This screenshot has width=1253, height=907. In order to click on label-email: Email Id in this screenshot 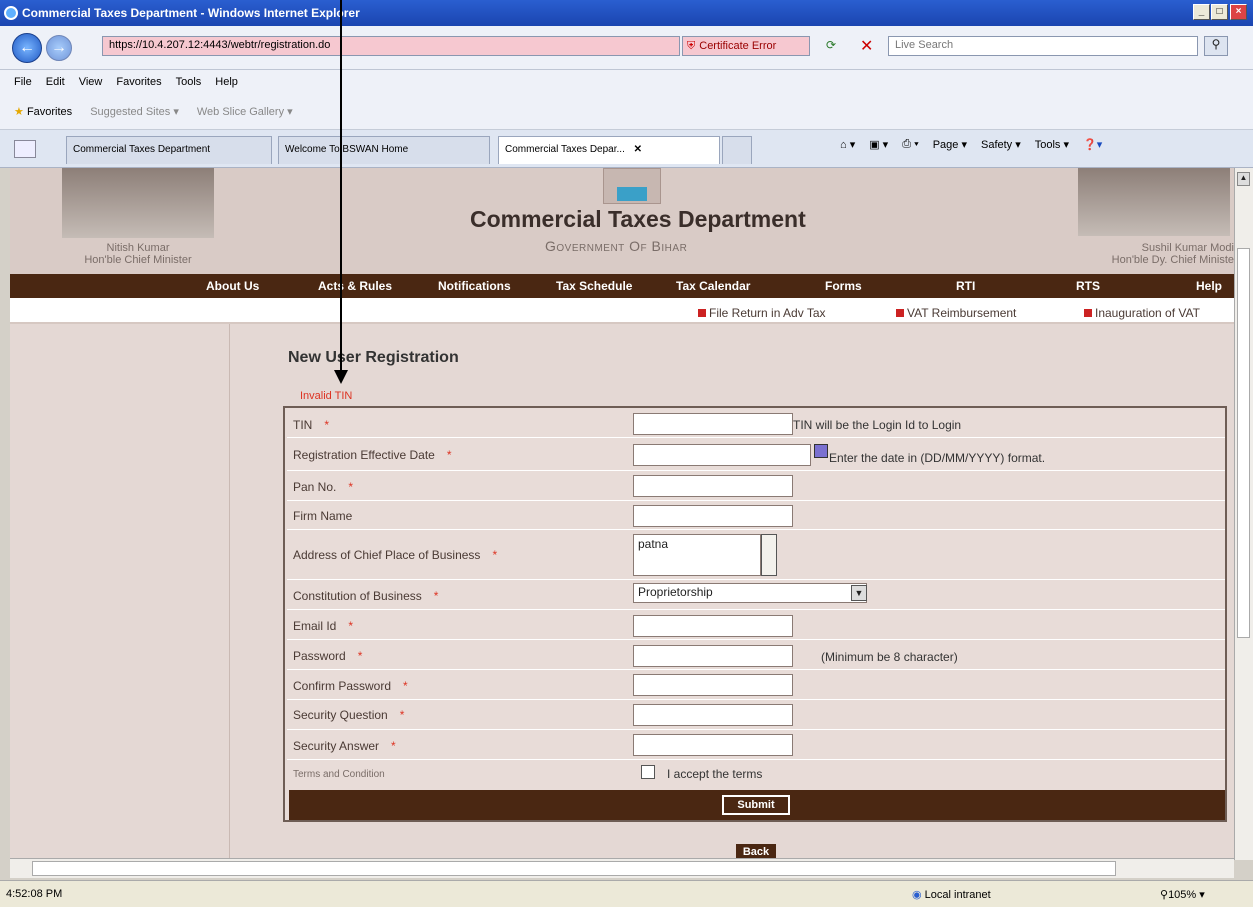, I will do `click(315, 626)`.